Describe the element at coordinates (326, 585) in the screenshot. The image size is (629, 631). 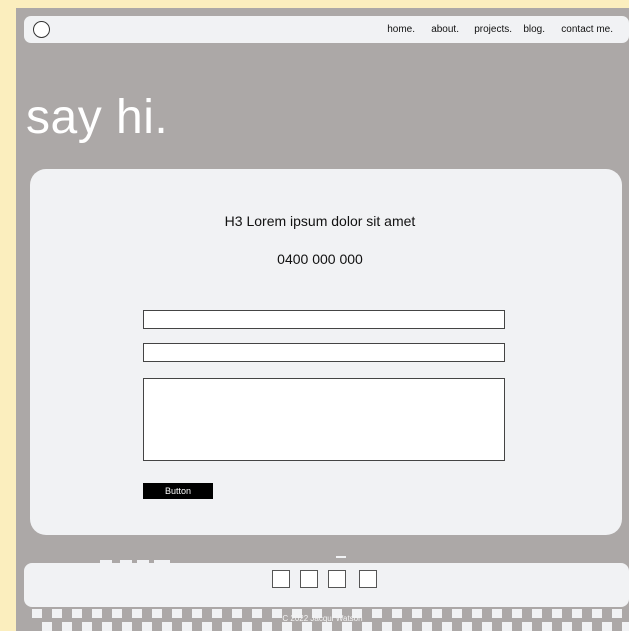
I see `footer-bar` at that location.